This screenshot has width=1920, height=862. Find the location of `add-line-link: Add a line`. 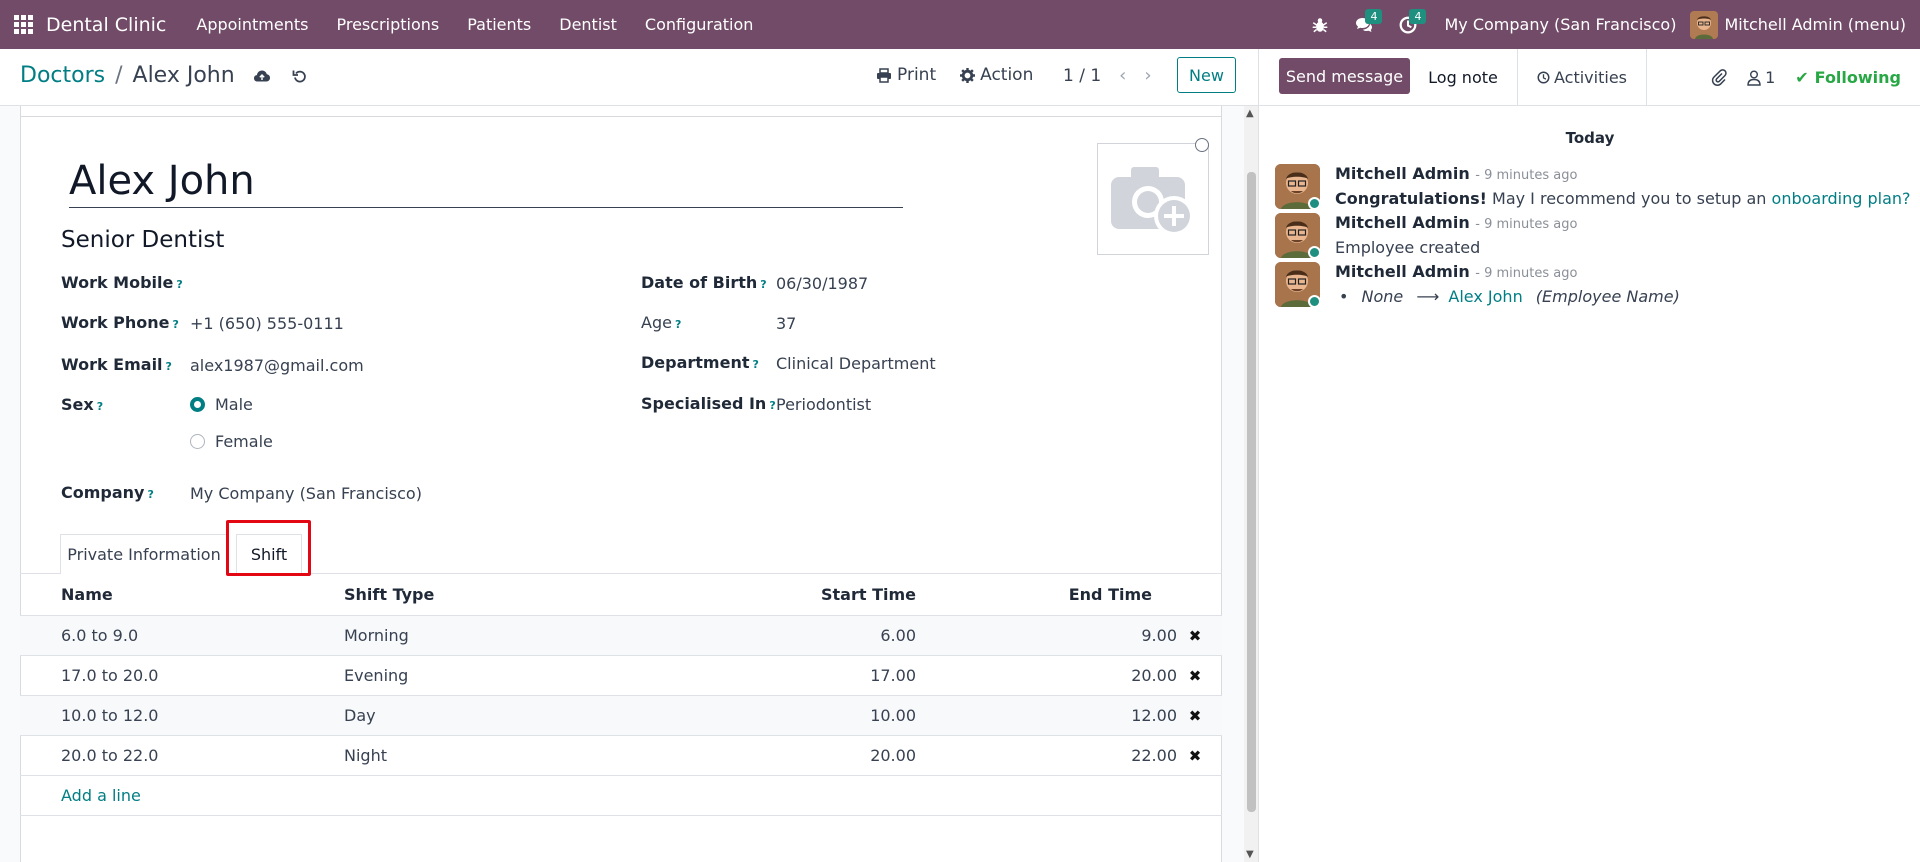

add-line-link: Add a line is located at coordinates (101, 795).